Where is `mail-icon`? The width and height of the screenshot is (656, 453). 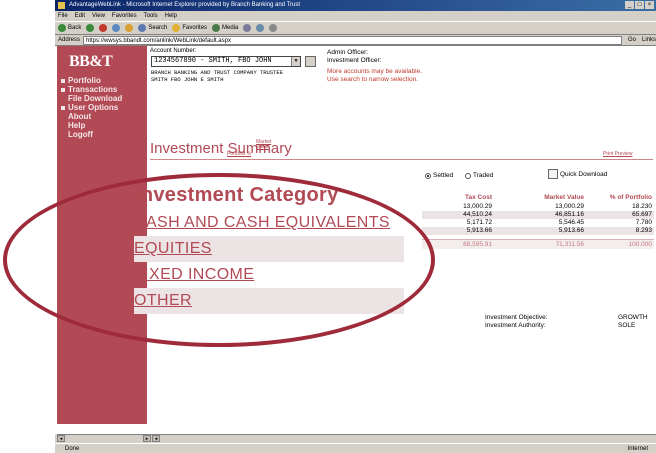 mail-icon is located at coordinates (260, 28).